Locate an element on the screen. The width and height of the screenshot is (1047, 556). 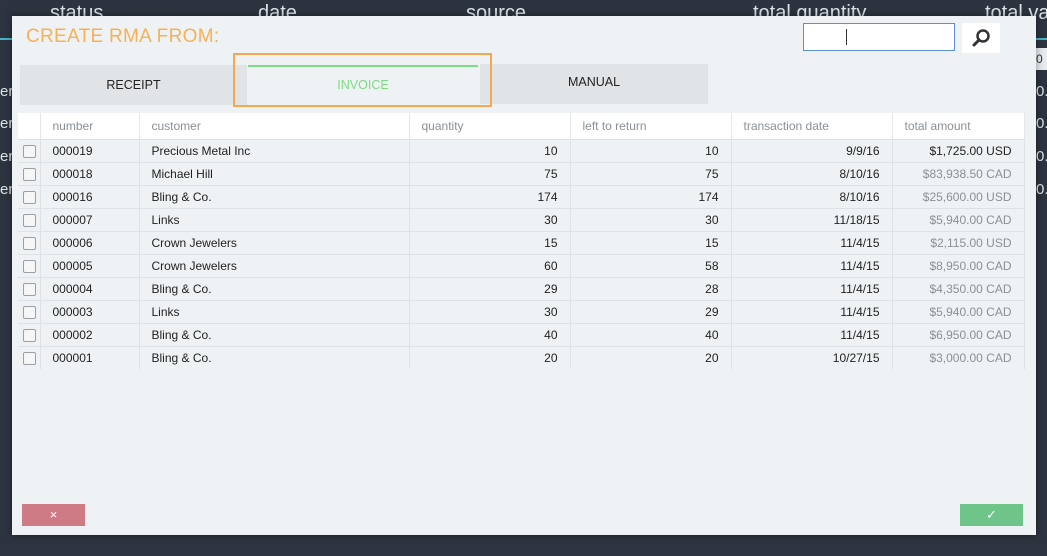
cell-number: 000007 is located at coordinates (90, 220).